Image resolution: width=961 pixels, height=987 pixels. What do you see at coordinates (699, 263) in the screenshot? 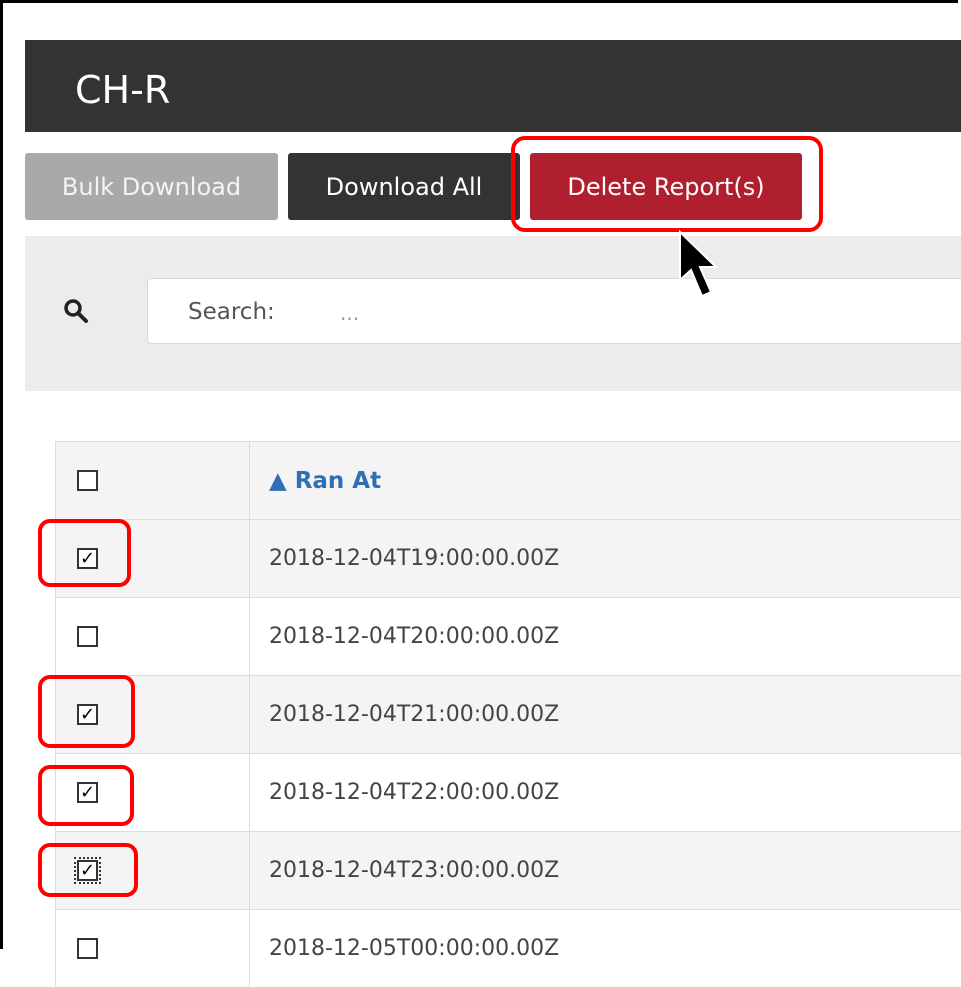
I see `mouse-pointer-icon` at bounding box center [699, 263].